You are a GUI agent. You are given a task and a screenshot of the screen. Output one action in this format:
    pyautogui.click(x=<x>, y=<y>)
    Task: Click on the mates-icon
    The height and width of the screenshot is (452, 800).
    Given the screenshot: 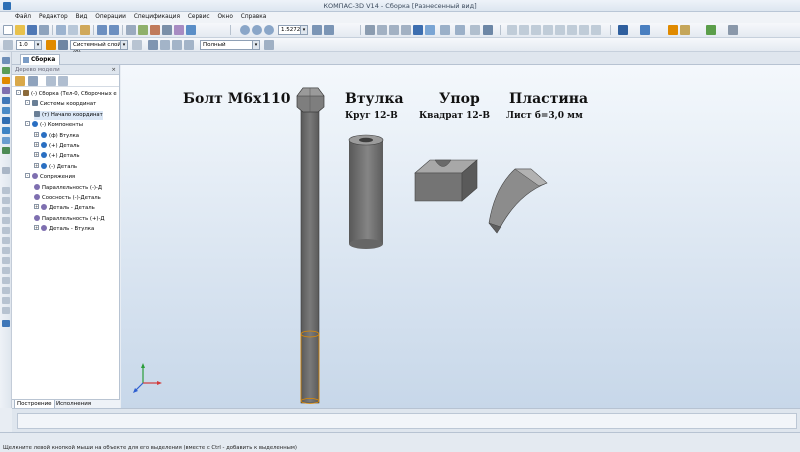 What is the action you would take?
    pyautogui.click(x=6, y=80)
    